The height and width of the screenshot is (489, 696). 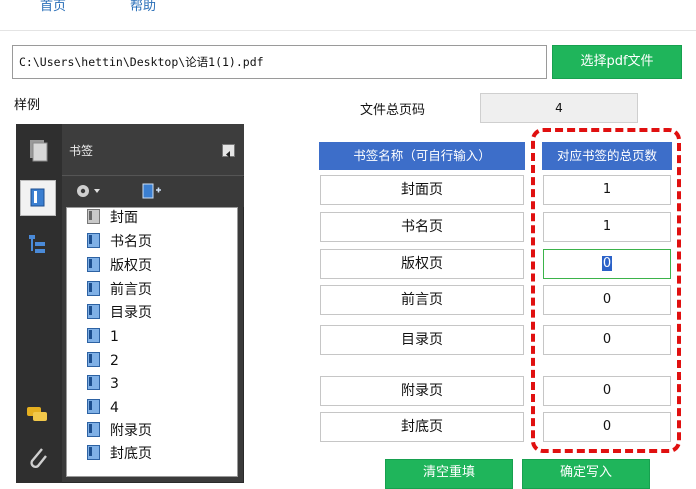 What do you see at coordinates (119, 454) in the screenshot?
I see `bookmark-item: 封底页` at bounding box center [119, 454].